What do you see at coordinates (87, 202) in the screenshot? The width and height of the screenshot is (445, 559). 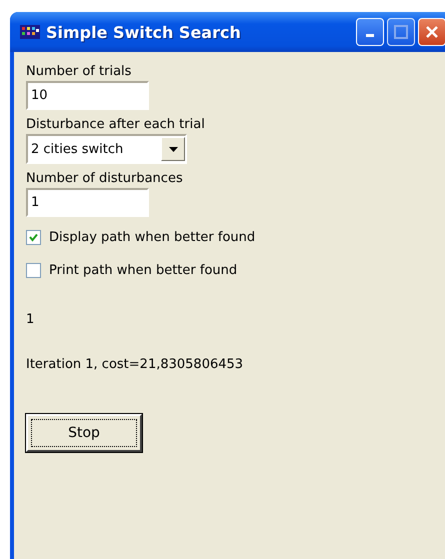 I see `input-field: 1` at bounding box center [87, 202].